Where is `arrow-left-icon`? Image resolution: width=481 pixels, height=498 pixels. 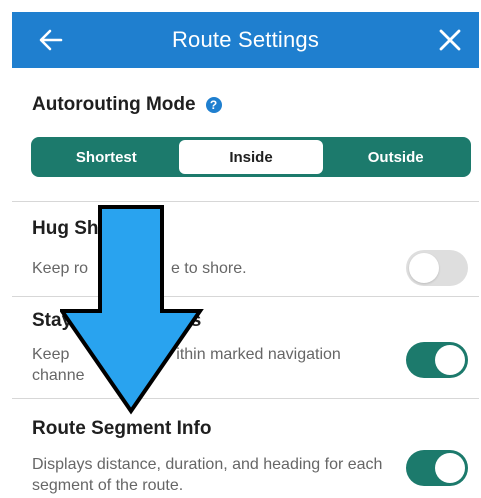 arrow-left-icon is located at coordinates (51, 40).